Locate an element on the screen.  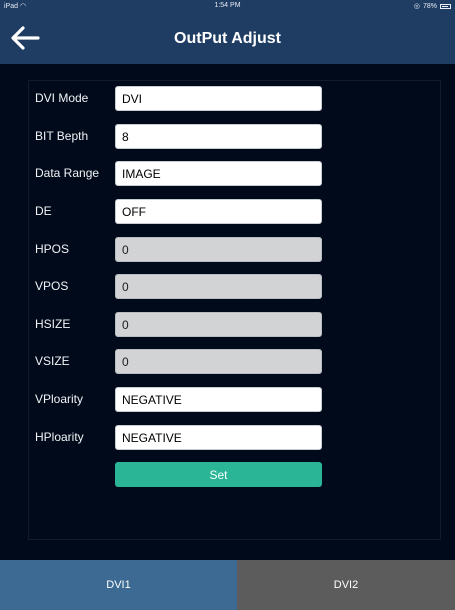
vpolarity-field is located at coordinates (218, 399).